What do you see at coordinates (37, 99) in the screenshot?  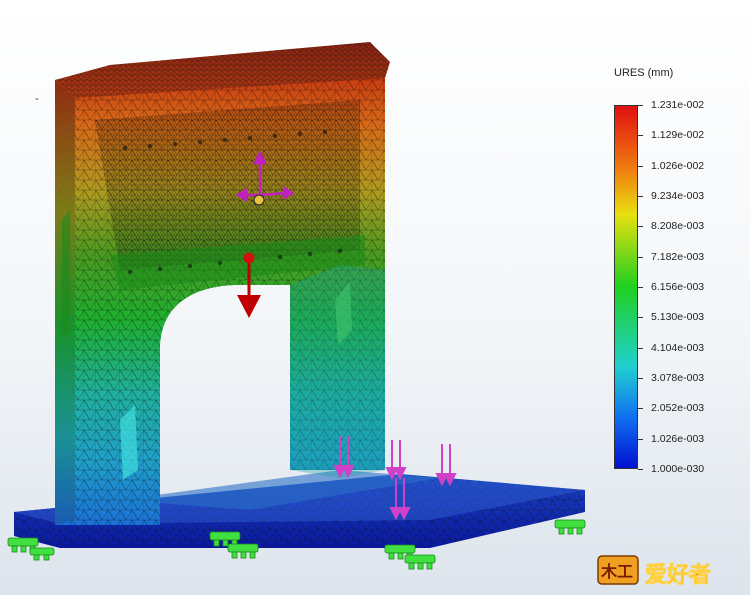 I see `viewport-mark: -` at bounding box center [37, 99].